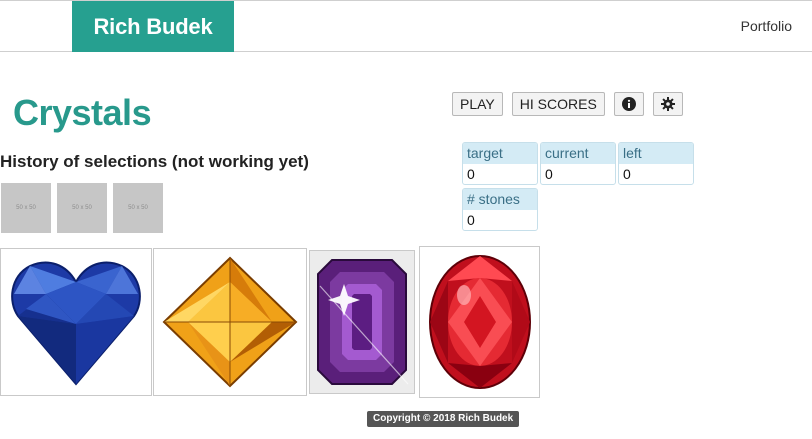 The height and width of the screenshot is (439, 812). I want to click on target-stat: target 0, so click(500, 163).